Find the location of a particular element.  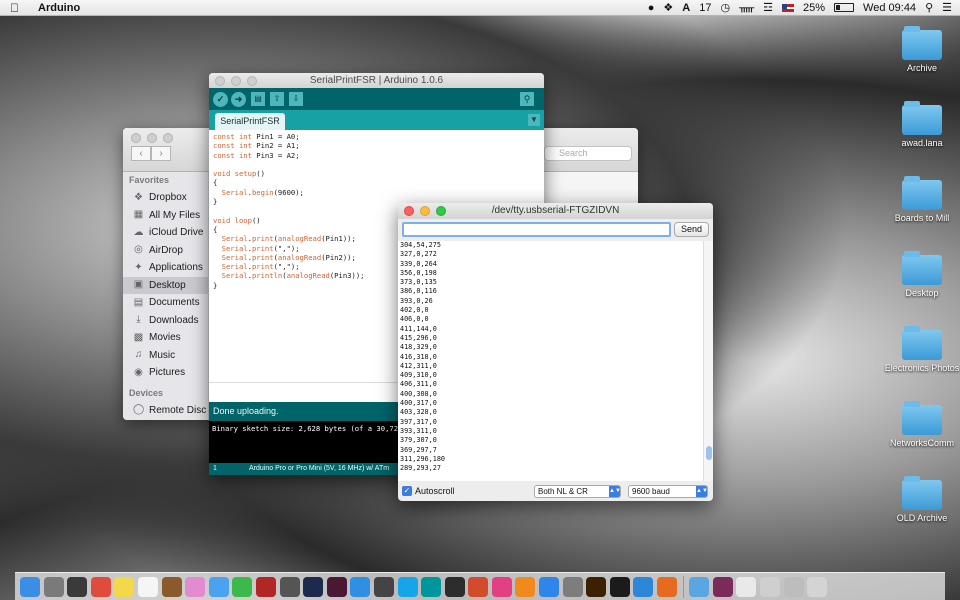

sidebar-item-movies: ▩ Movies is located at coordinates (165, 338).